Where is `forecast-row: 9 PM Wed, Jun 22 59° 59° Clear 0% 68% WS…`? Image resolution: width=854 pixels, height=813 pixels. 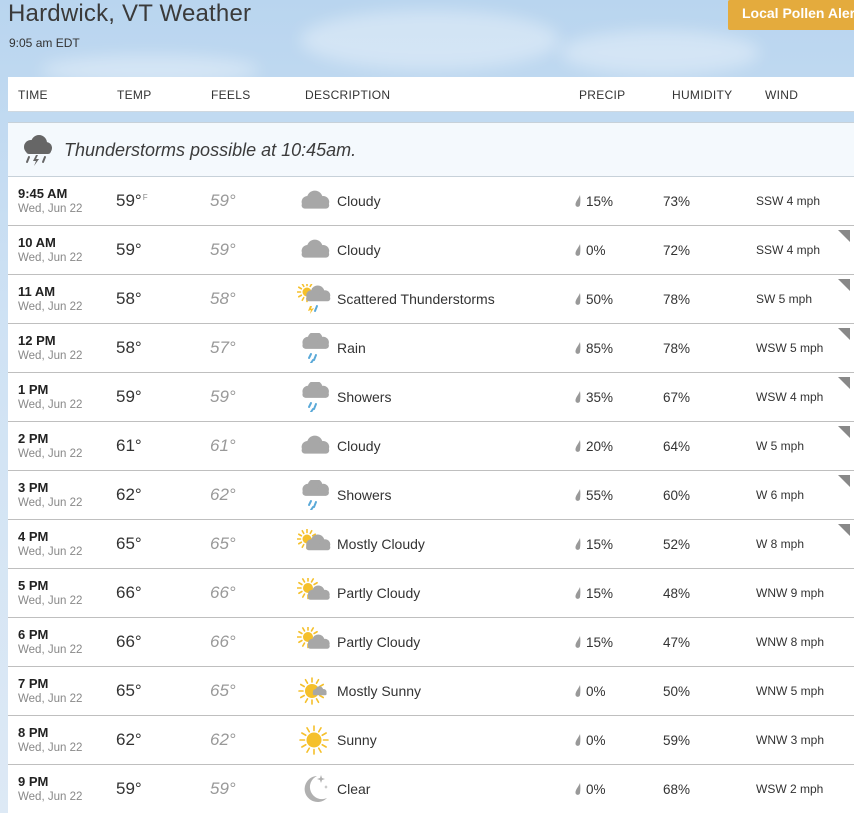 forecast-row: 9 PM Wed, Jun 22 59° 59° Clear 0% 68% WS… is located at coordinates (431, 789).